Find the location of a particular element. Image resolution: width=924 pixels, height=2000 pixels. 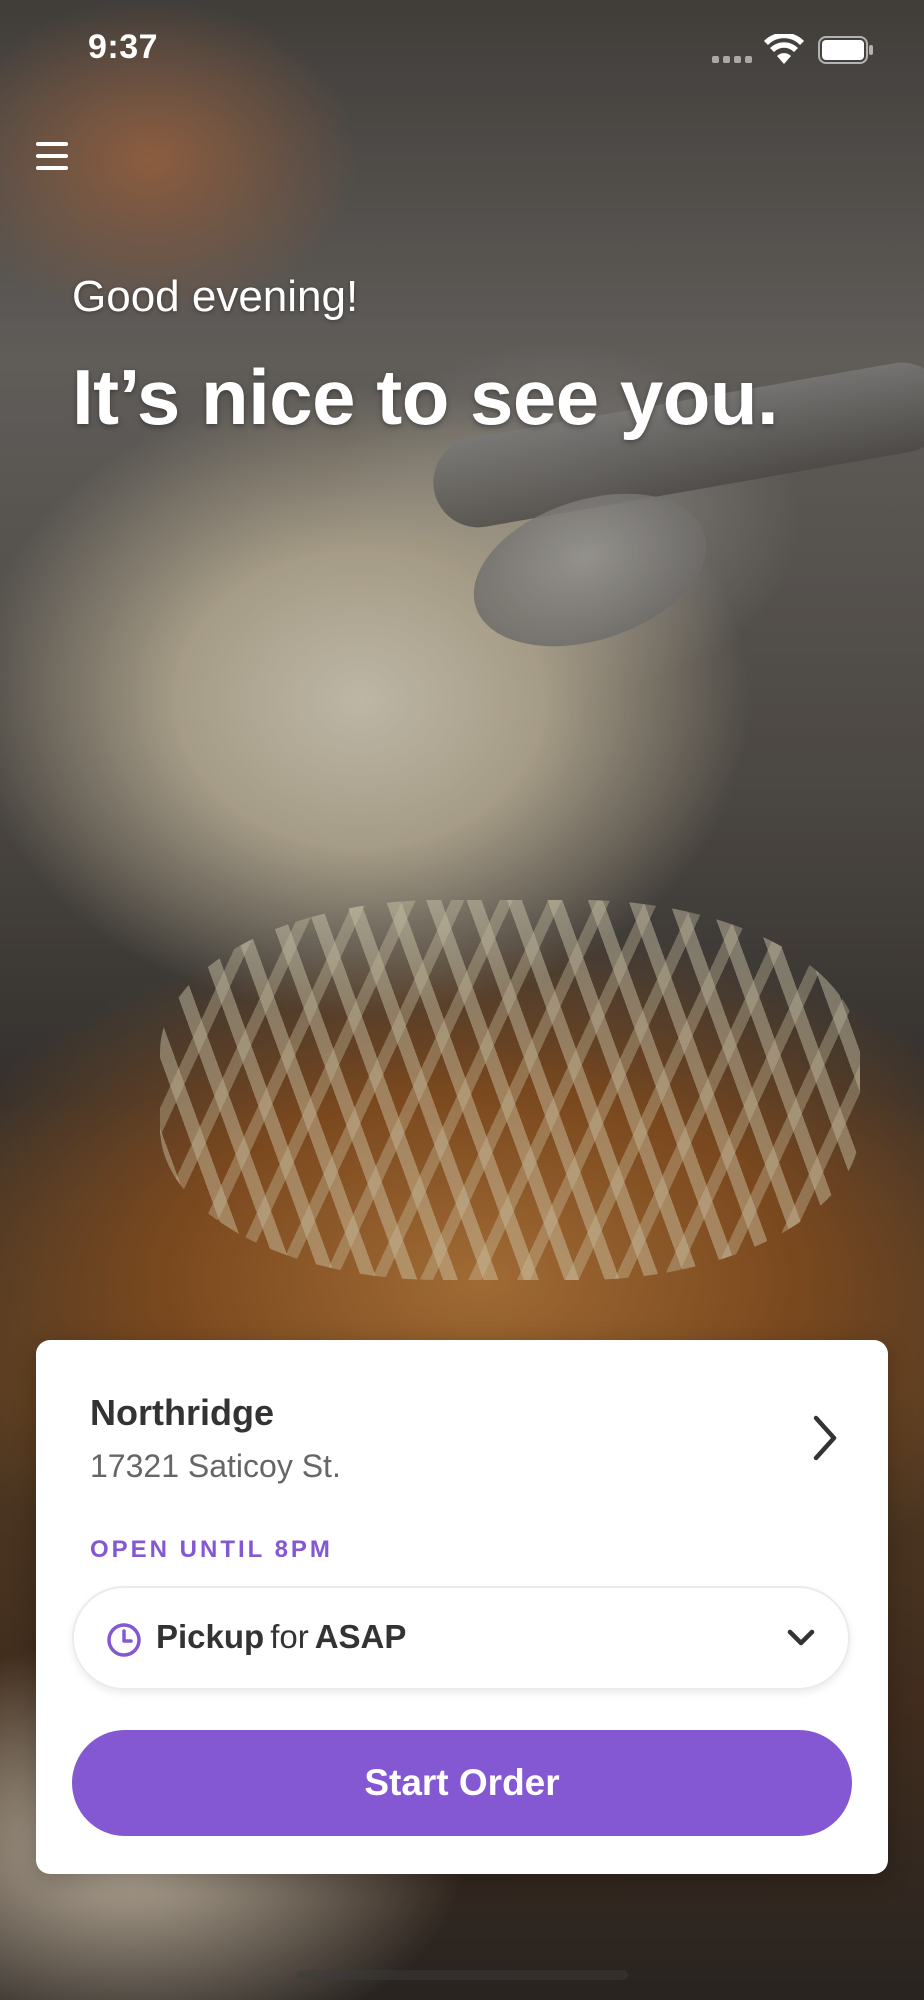

chevron-down-icon is located at coordinates (801, 1637).